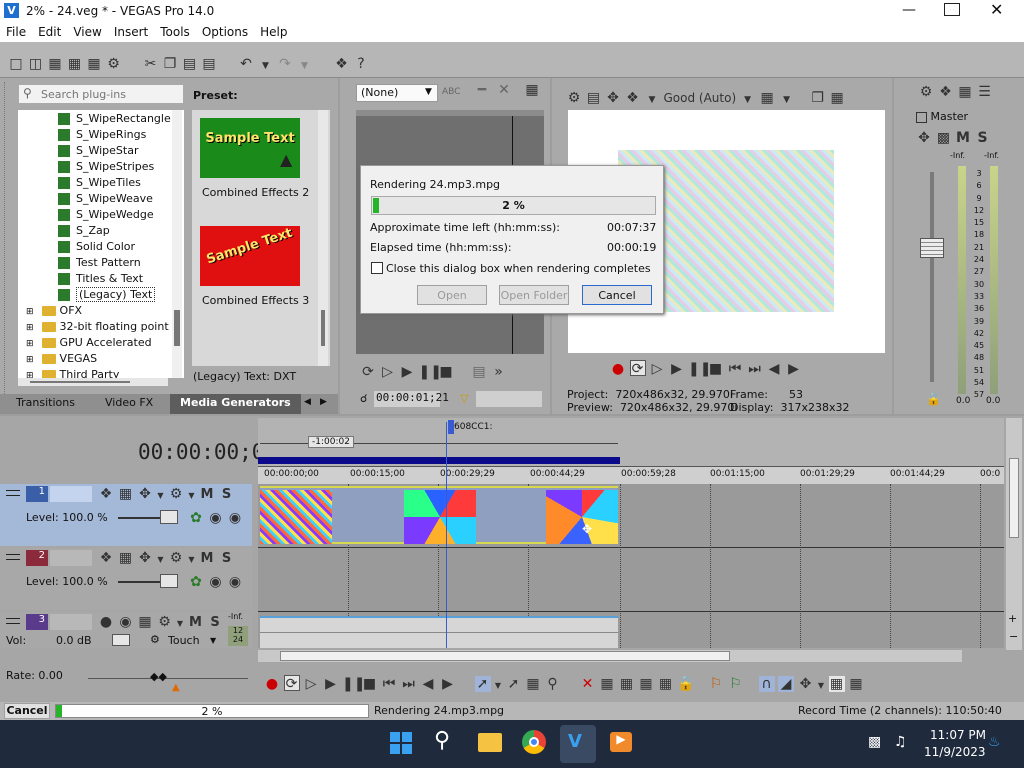 This screenshot has height=768, width=1024. Describe the element at coordinates (856, 684) in the screenshot. I see `event-fx-icon: ▦` at that location.